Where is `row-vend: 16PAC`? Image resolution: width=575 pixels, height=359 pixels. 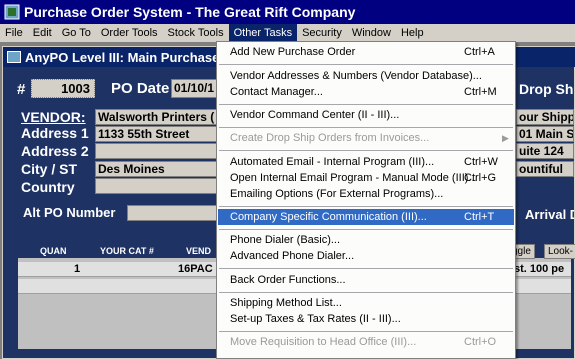 row-vend: 16PAC is located at coordinates (195, 269).